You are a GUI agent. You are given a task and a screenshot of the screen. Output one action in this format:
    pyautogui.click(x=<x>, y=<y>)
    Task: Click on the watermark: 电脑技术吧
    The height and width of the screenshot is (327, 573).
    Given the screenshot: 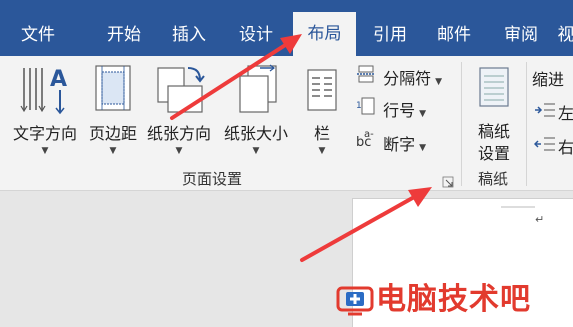 What is the action you would take?
    pyautogui.click(x=433, y=296)
    